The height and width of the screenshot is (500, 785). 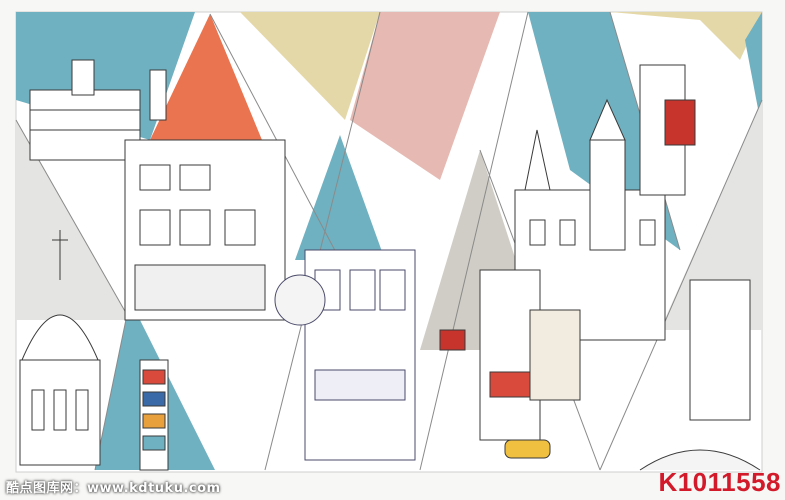 What do you see at coordinates (113, 488) in the screenshot?
I see `site-watermark: 酷点图库网：www.kdtuku.com` at bounding box center [113, 488].